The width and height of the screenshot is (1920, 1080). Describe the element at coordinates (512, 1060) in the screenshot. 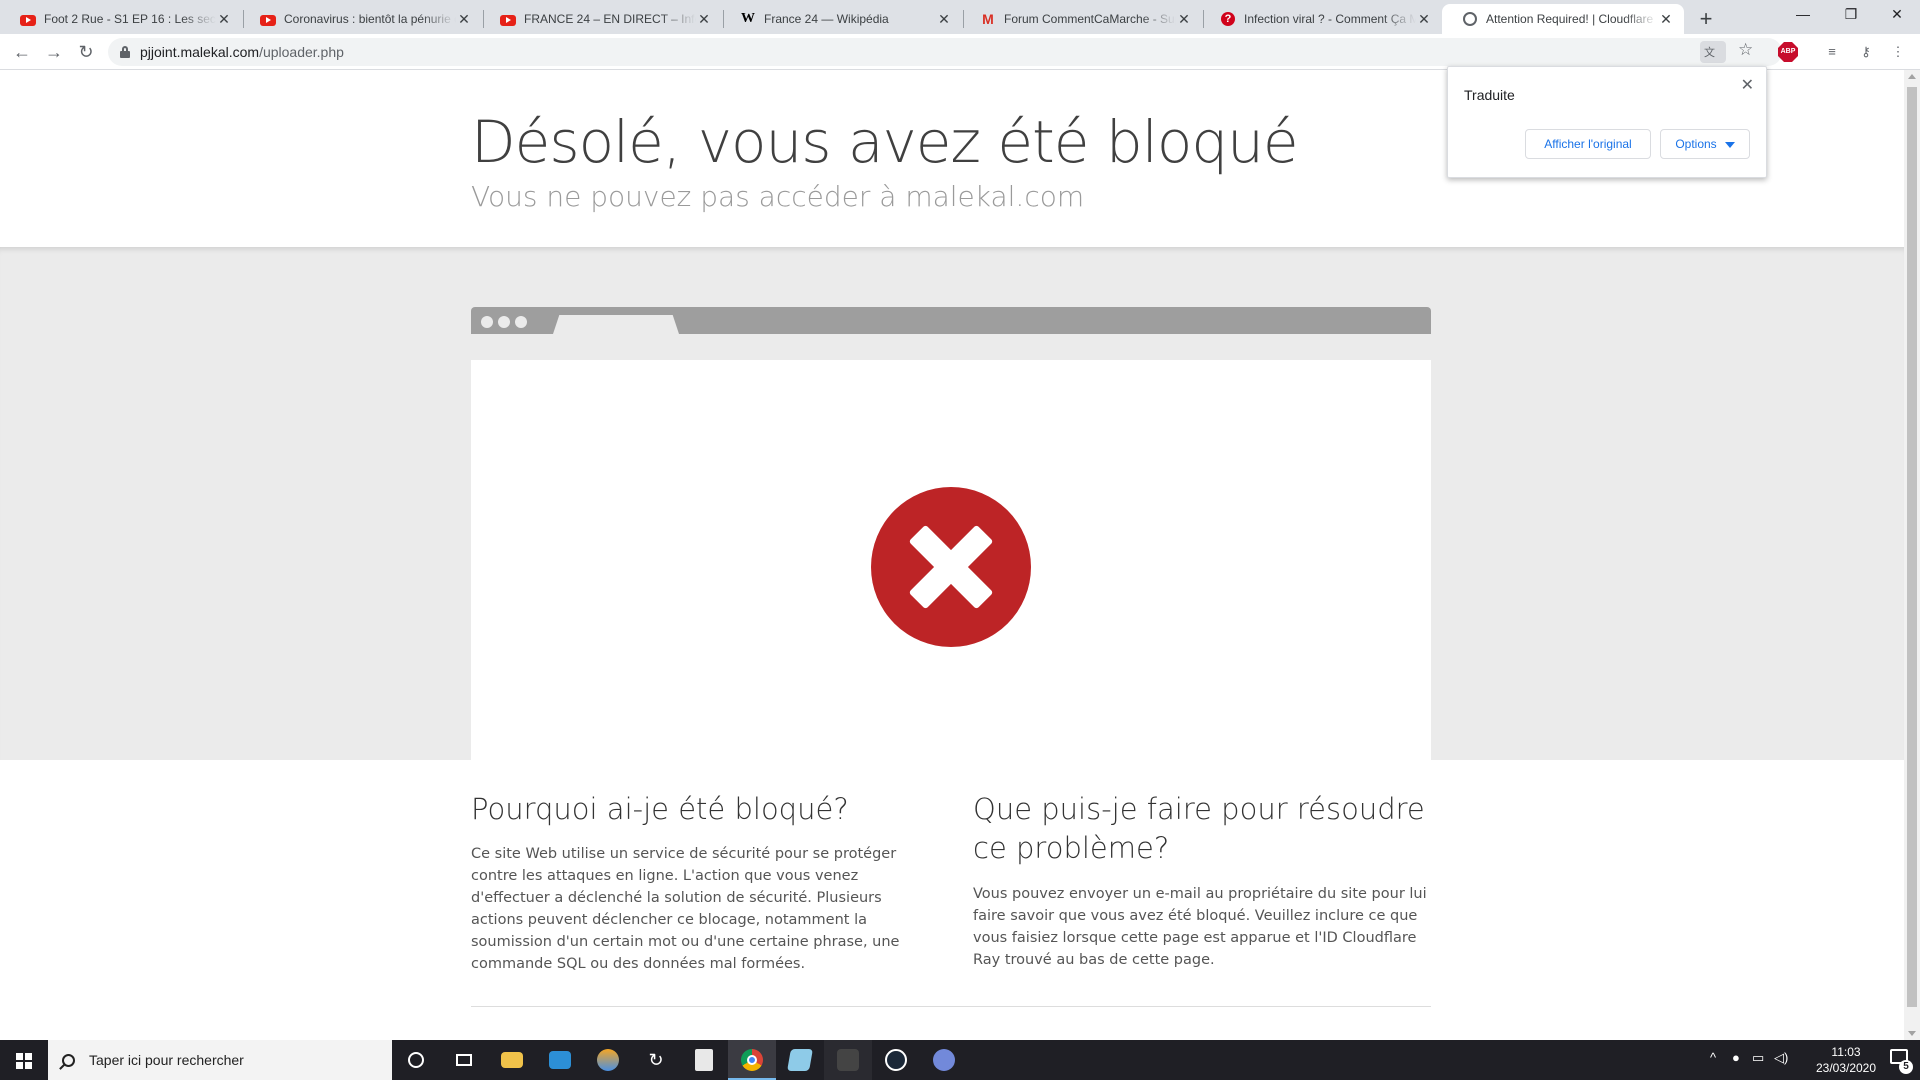

I see `file-explorer-icon` at that location.